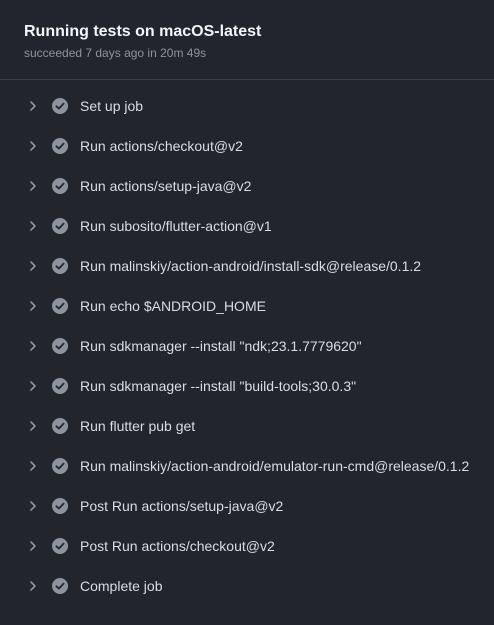 The image size is (494, 625). Describe the element at coordinates (247, 586) in the screenshot. I see `step-row: Complete job` at that location.